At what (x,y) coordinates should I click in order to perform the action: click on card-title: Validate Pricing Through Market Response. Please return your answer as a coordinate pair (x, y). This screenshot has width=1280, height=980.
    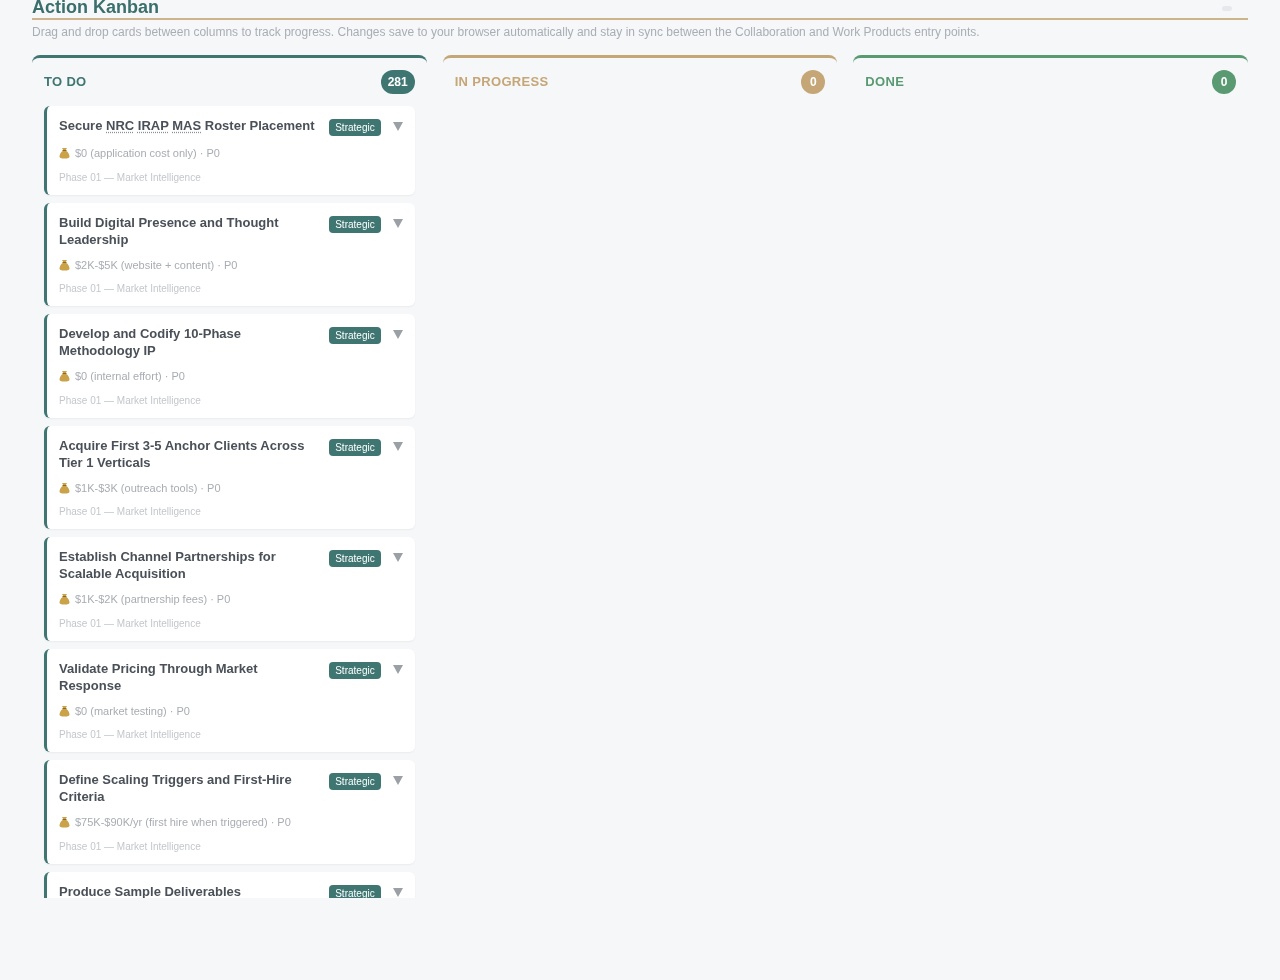
    Looking at the image, I should click on (159, 676).